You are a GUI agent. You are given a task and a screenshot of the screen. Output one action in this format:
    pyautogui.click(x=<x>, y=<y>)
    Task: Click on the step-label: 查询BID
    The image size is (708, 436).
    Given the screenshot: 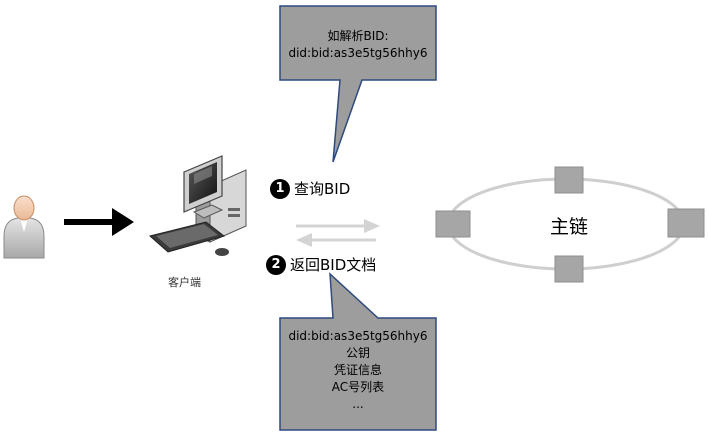 What is the action you would take?
    pyautogui.click(x=322, y=189)
    